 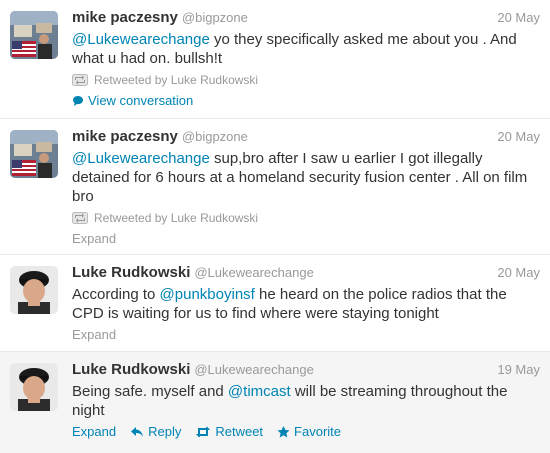 I want to click on reply-button: Reply, so click(x=155, y=431).